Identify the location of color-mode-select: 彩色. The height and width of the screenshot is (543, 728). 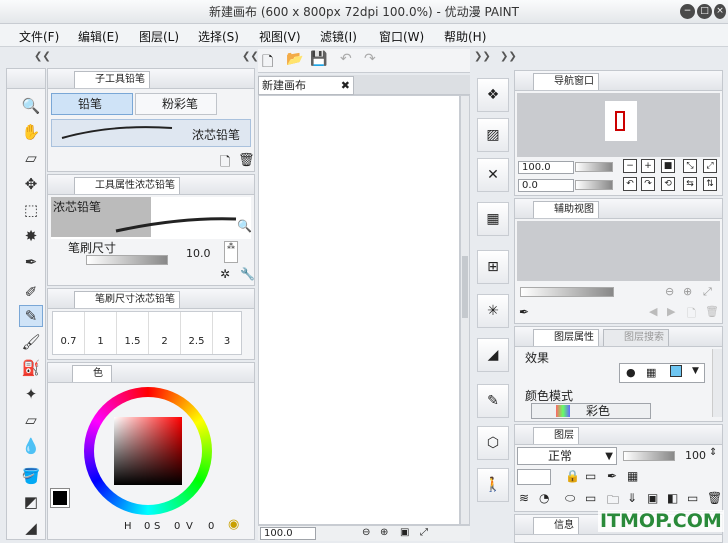
(591, 411).